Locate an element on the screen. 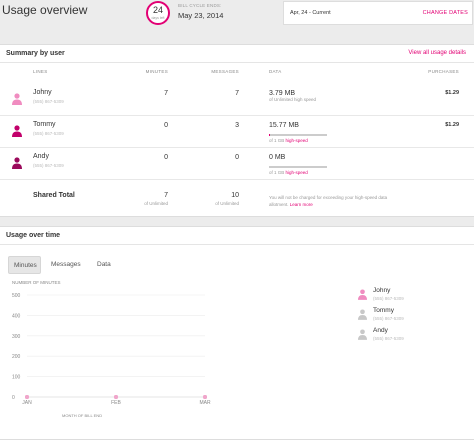  y-tick-label: 400 is located at coordinates (16, 316).